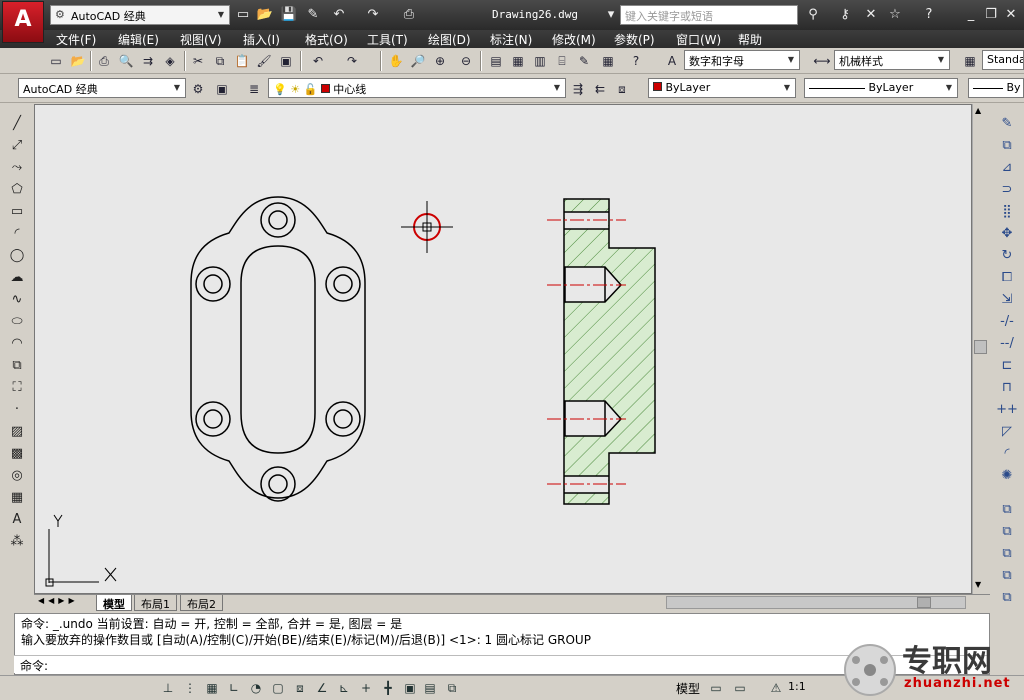 The width and height of the screenshot is (1024, 700). What do you see at coordinates (750, 39) in the screenshot?
I see `menu-help: 帮助` at bounding box center [750, 39].